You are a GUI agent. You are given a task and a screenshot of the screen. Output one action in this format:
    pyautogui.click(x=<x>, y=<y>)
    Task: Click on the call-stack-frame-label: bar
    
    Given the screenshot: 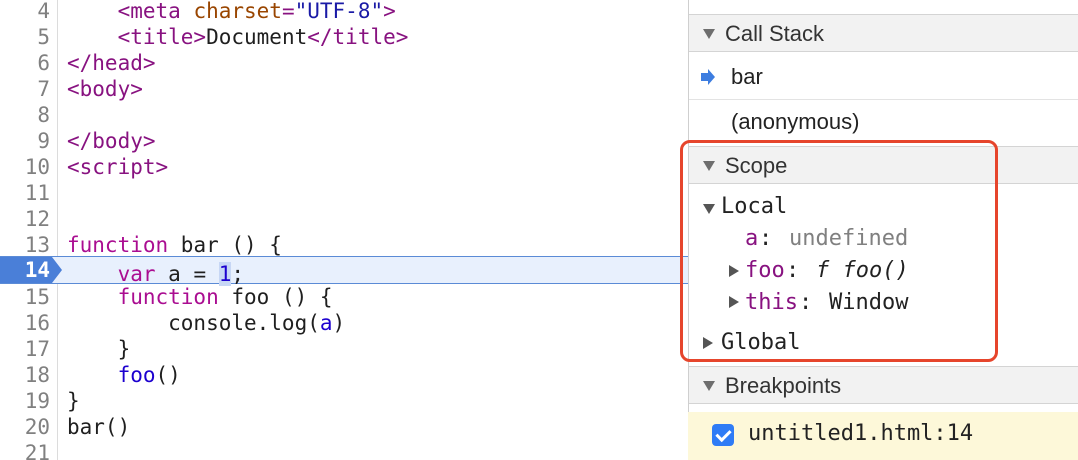 What is the action you would take?
    pyautogui.click(x=747, y=76)
    